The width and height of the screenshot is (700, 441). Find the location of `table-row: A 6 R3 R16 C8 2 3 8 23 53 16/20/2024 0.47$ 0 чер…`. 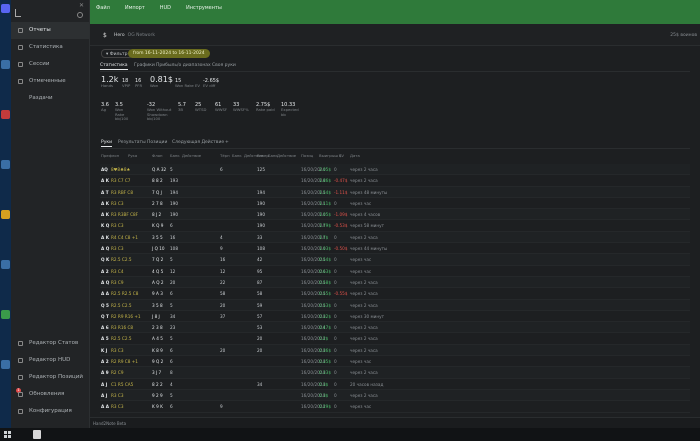

table-row: A 6 R3 R16 C8 2 3 8 23 53 16/20/2024 0.47$ 0 чер… is located at coordinates (395, 328).